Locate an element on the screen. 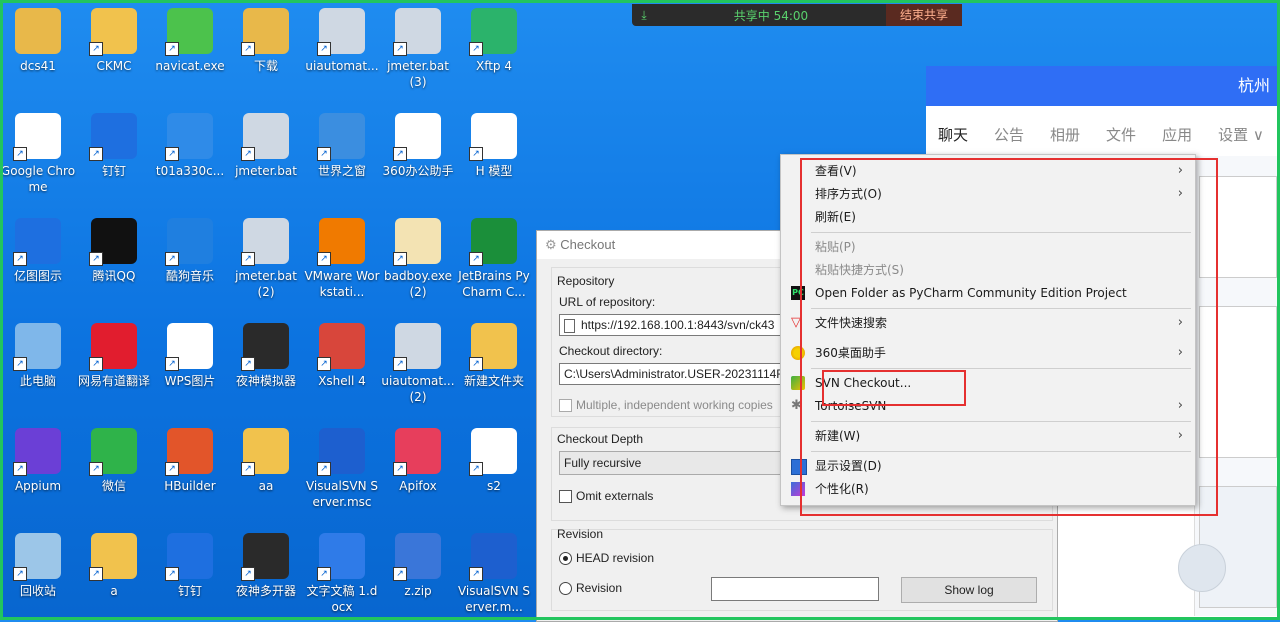 Image resolution: width=1280 pixels, height=622 pixels. show-log-button: Show log is located at coordinates (969, 590).